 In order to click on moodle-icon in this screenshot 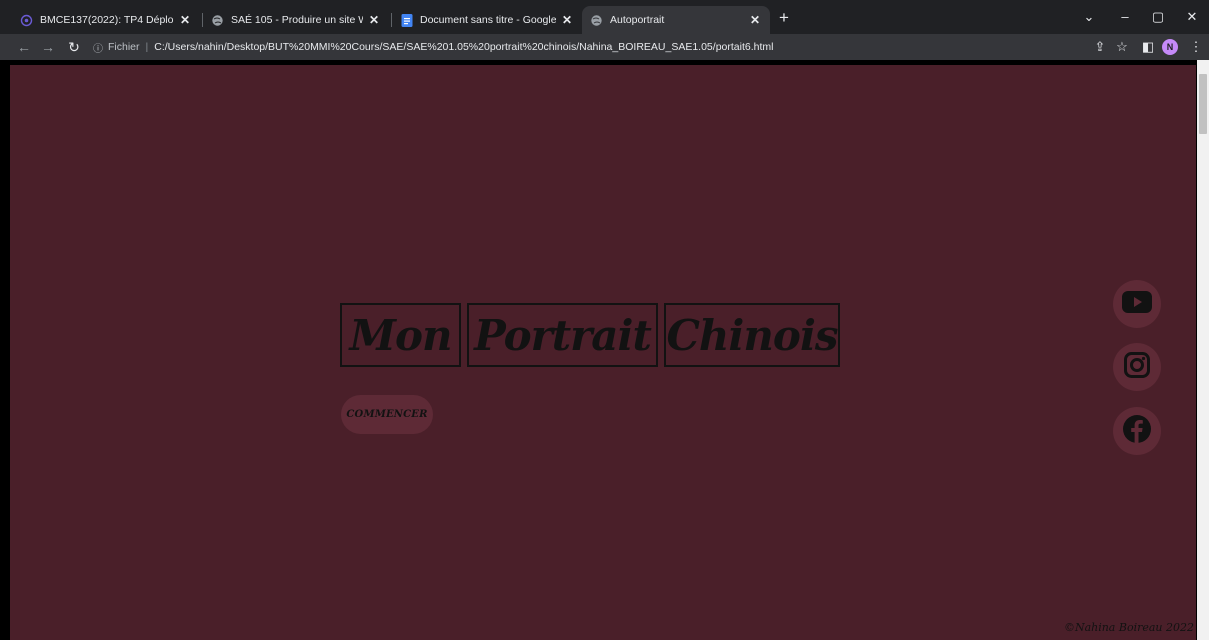, I will do `click(26, 20)`.